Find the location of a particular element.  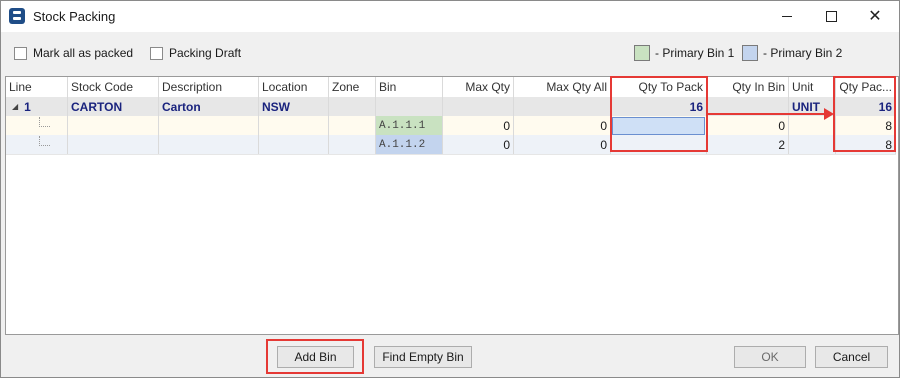

cell-line-value: 1 is located at coordinates (27, 106).